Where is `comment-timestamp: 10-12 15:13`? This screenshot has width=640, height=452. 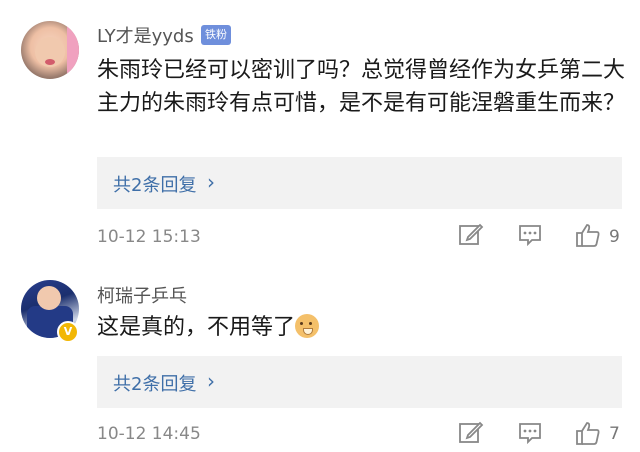 comment-timestamp: 10-12 15:13 is located at coordinates (149, 237).